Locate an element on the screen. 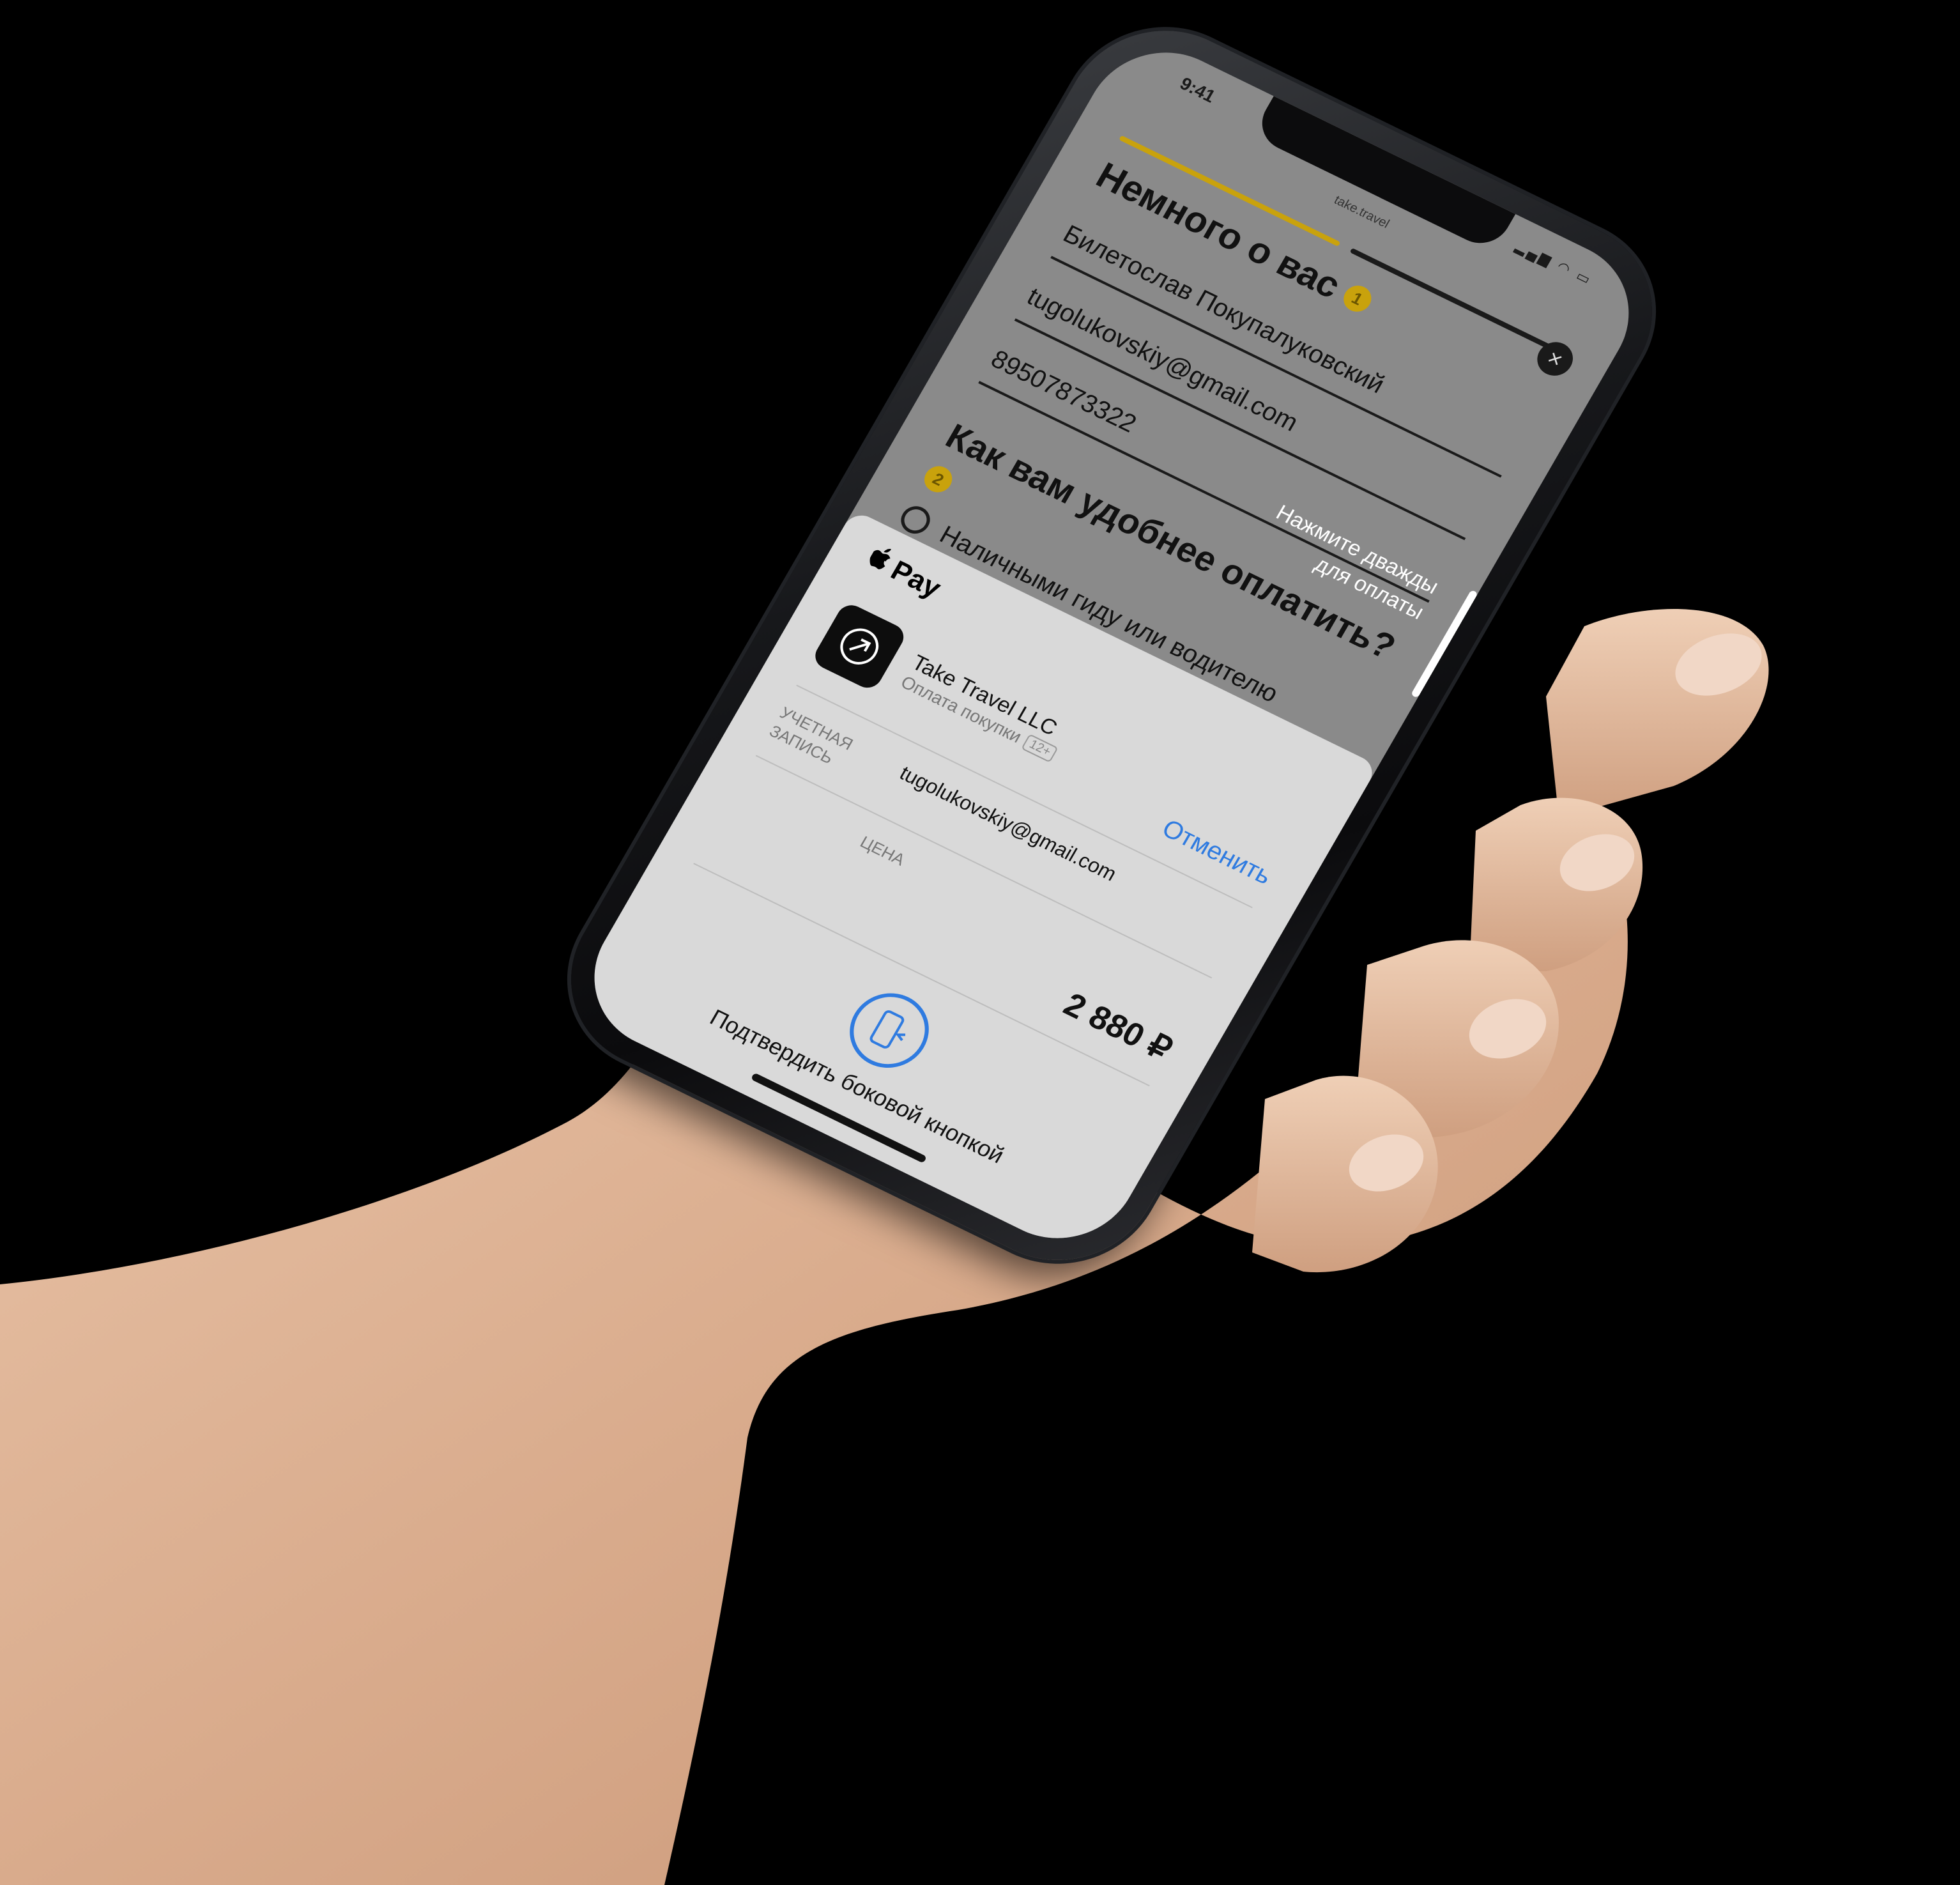 This screenshot has width=1960, height=1885. apple-pay-logo: Pay is located at coordinates (904, 573).